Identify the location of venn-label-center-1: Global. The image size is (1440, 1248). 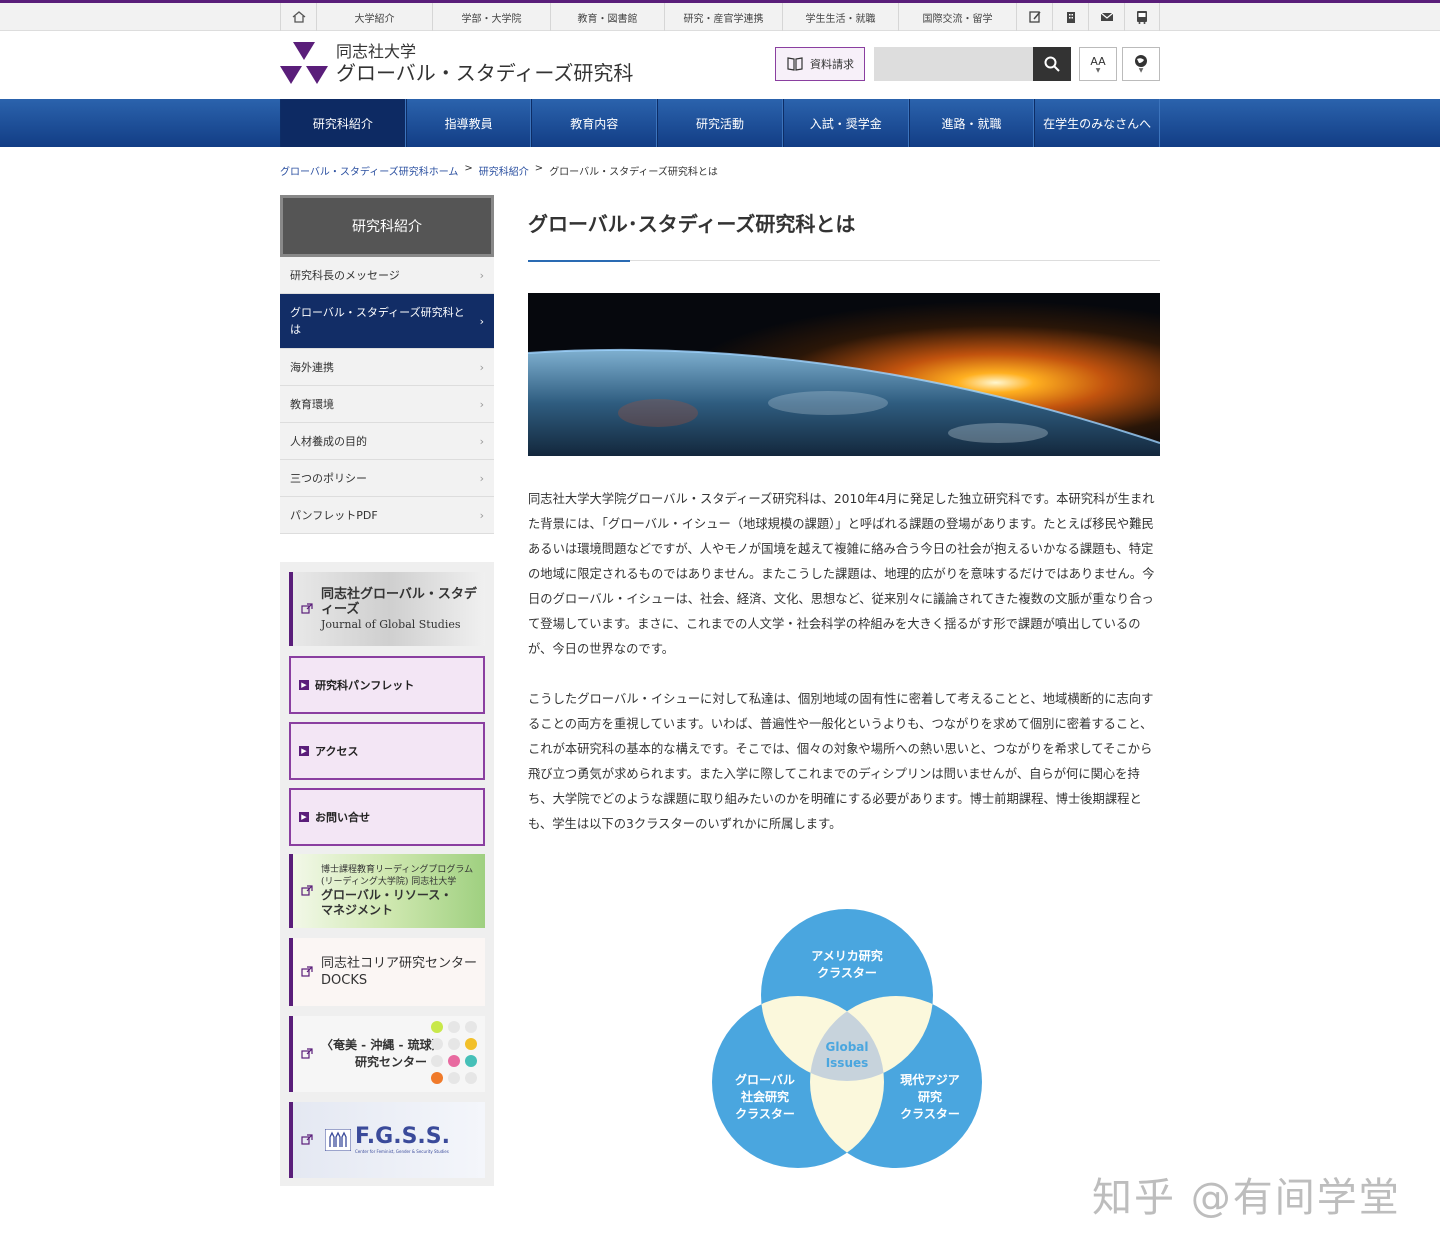
(846, 1047).